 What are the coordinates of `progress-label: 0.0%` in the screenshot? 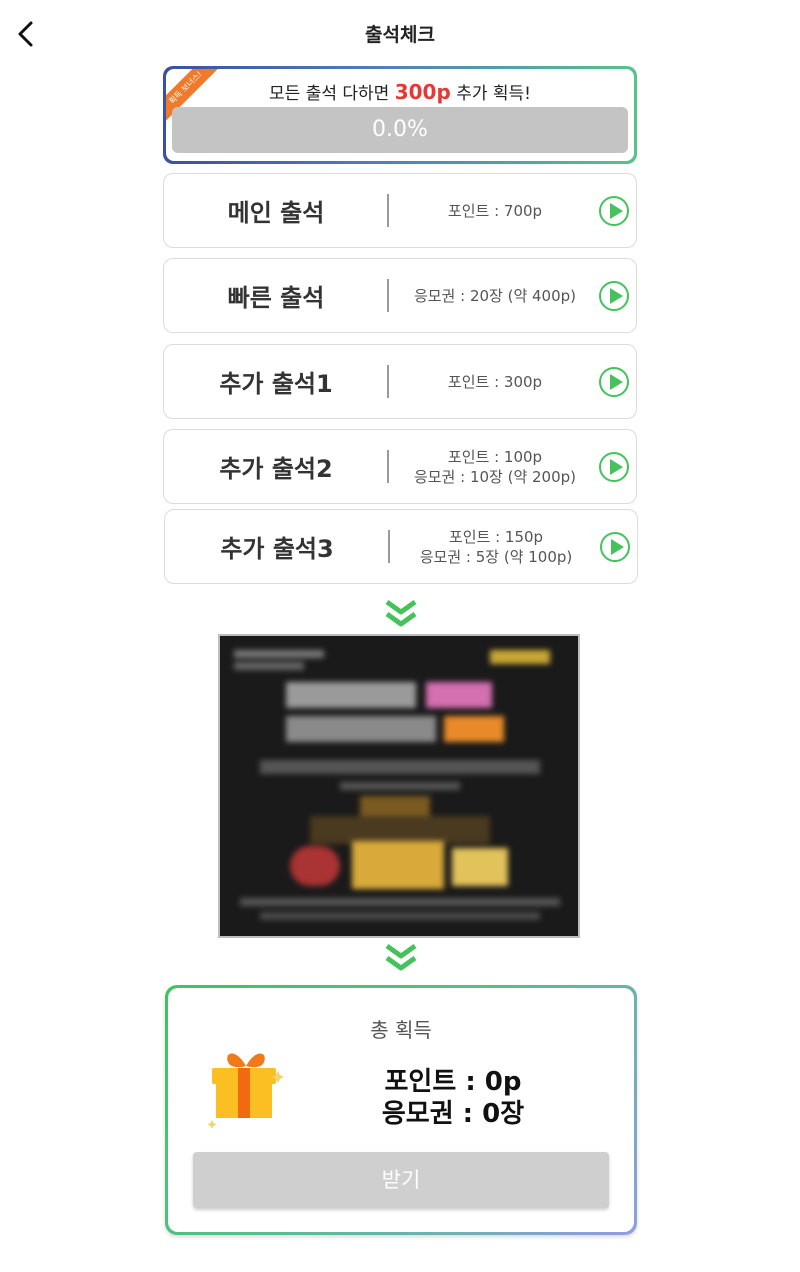 It's located at (400, 129).